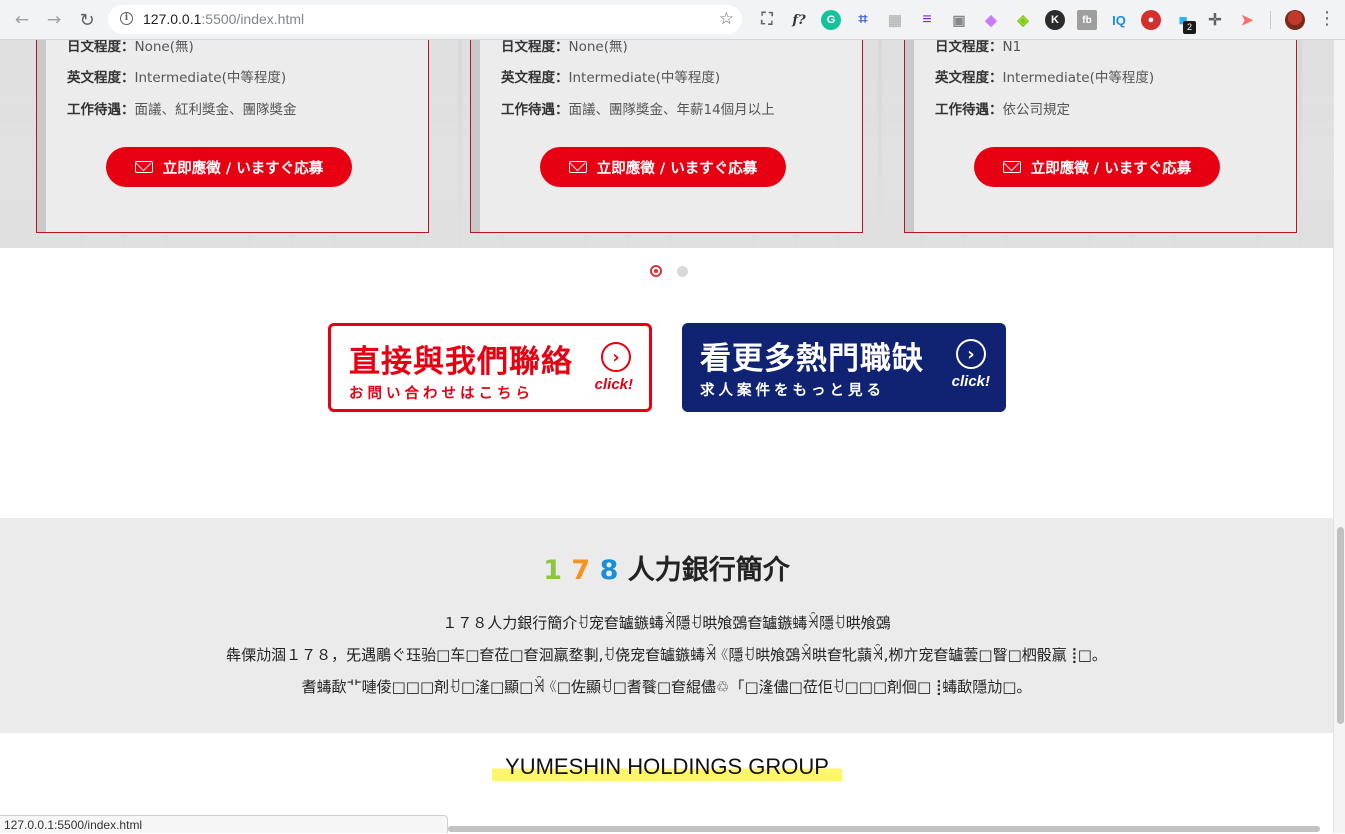 This screenshot has width=1345, height=834. I want to click on url-text: 127.0.0.1:5500/index.html, so click(223, 19).